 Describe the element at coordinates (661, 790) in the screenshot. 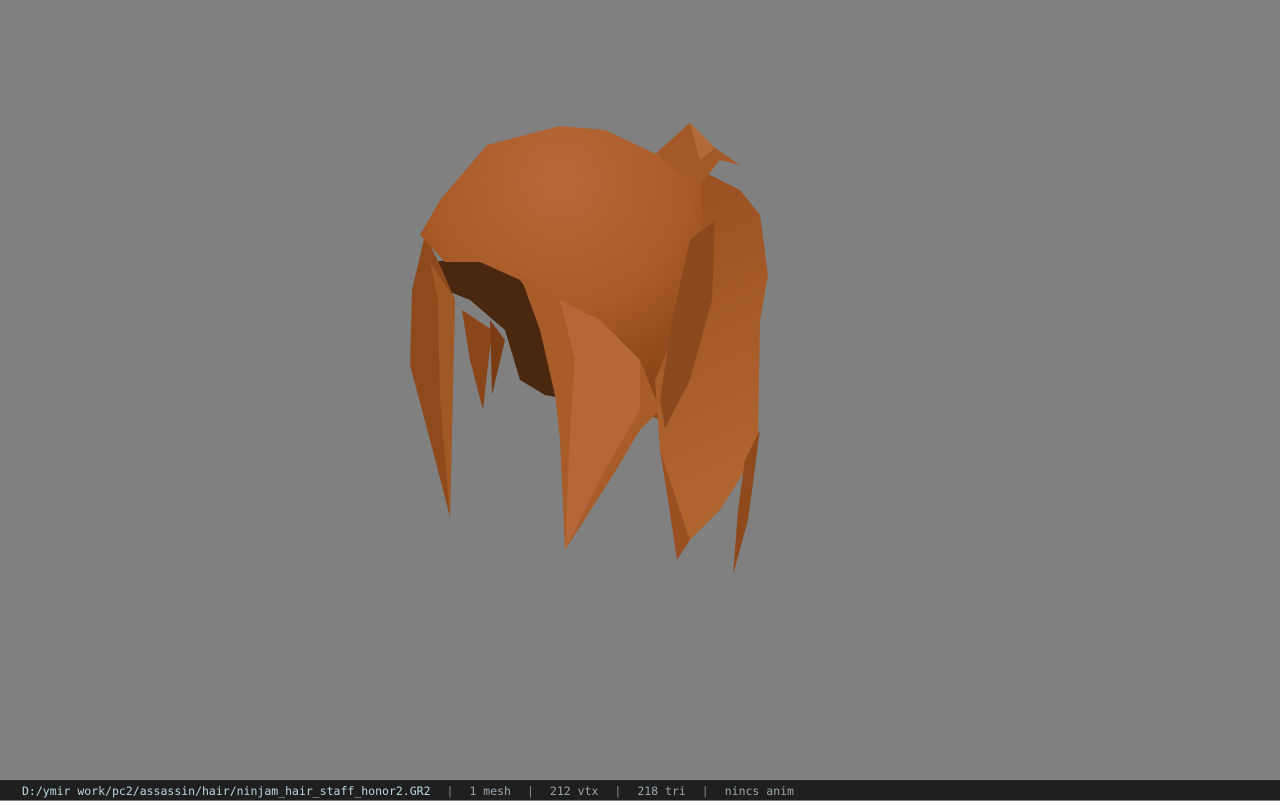

I see `triangle-count: 218 tri` at that location.